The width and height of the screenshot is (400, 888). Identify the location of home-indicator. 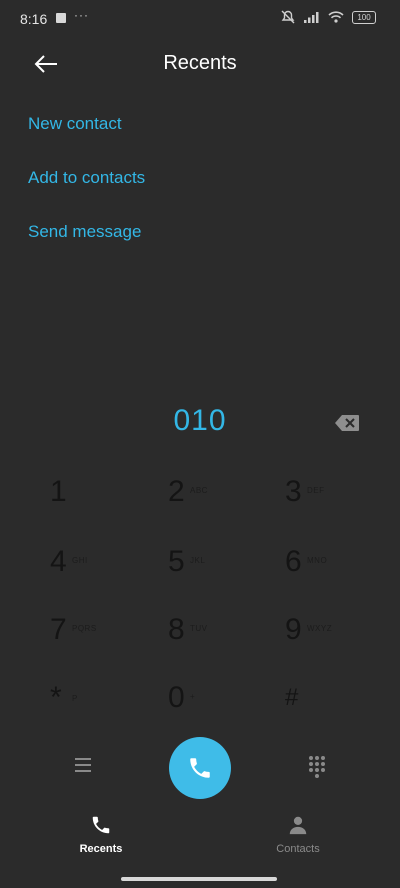
(199, 879).